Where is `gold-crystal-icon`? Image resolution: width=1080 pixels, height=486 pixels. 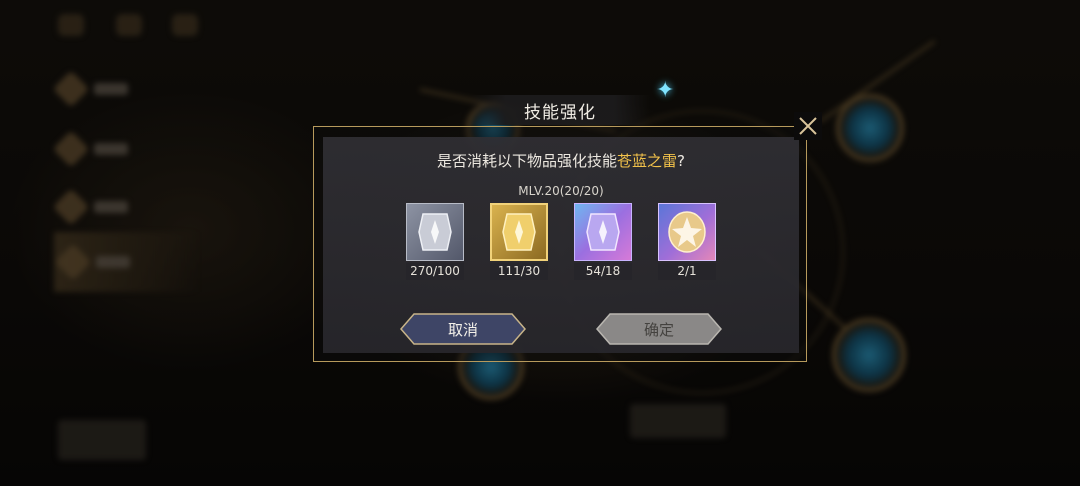 gold-crystal-icon is located at coordinates (519, 232).